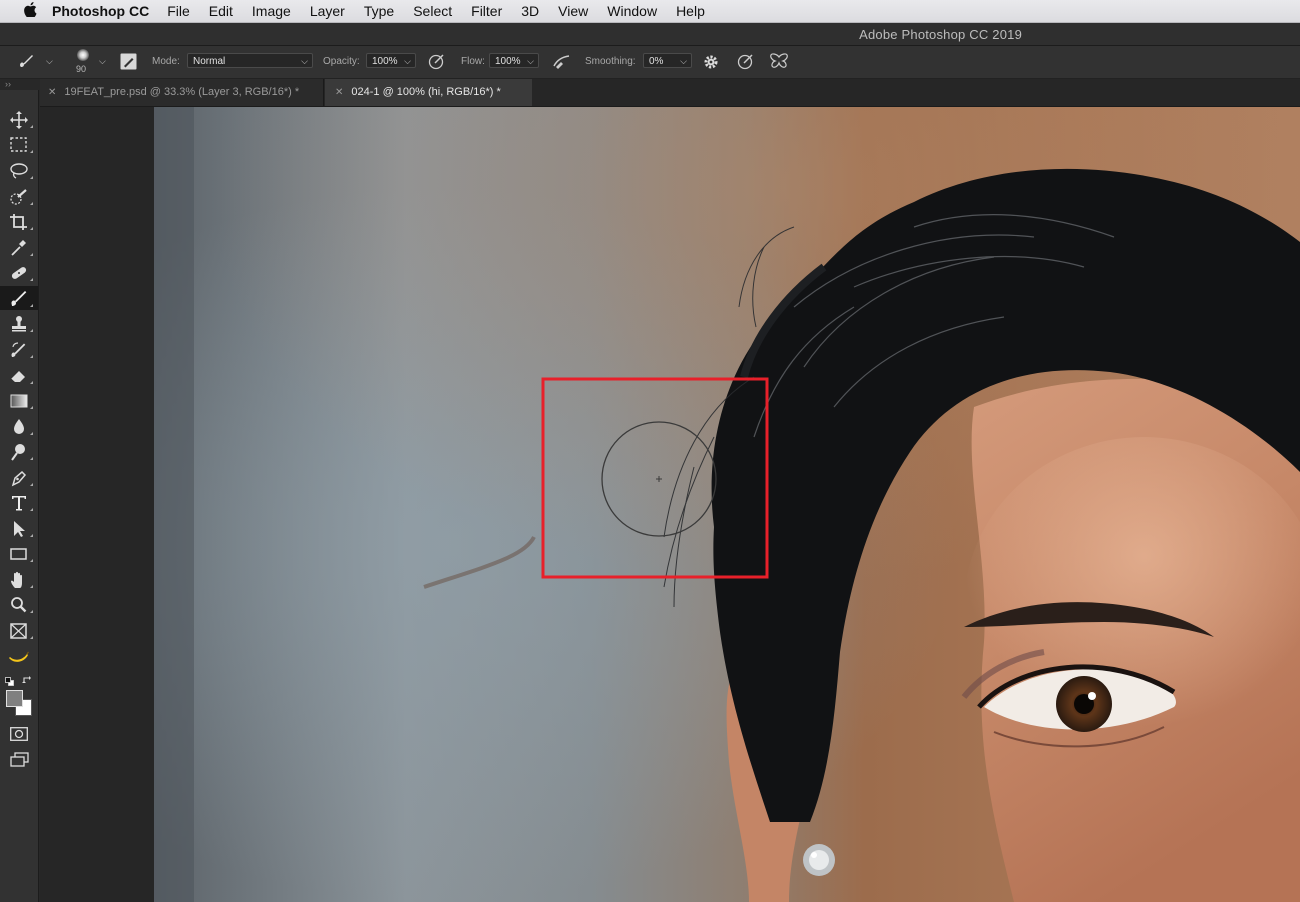 Image resolution: width=1300 pixels, height=902 pixels. Describe the element at coordinates (166, 61) in the screenshot. I see `mode-label: Mode:` at that location.